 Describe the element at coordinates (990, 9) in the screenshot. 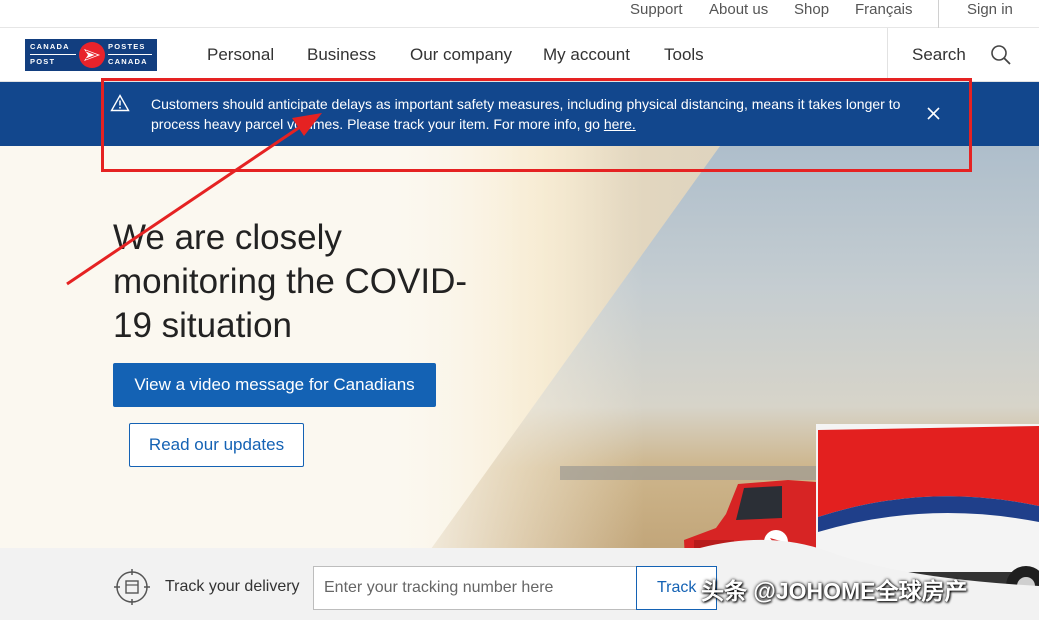

I see `sign-in-link: Sign in` at that location.